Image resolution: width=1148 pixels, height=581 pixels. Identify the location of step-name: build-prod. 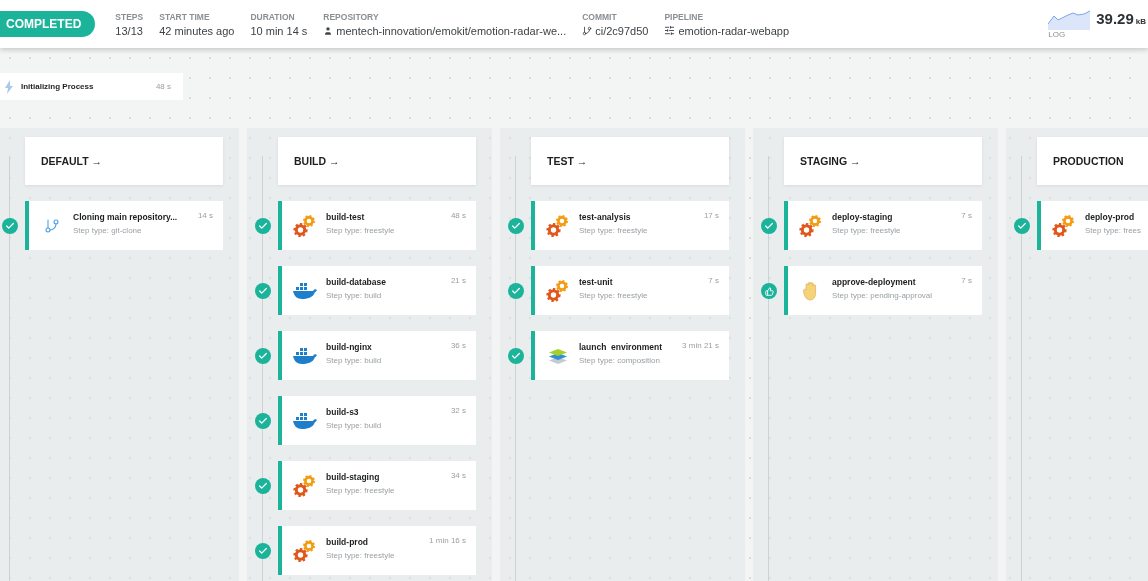
(347, 542).